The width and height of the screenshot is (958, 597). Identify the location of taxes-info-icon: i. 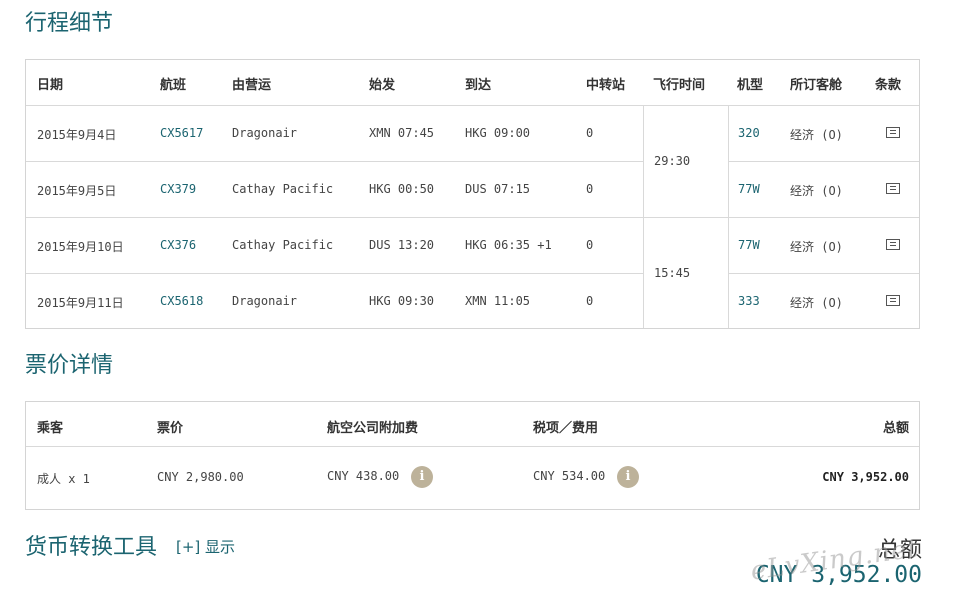
(628, 477).